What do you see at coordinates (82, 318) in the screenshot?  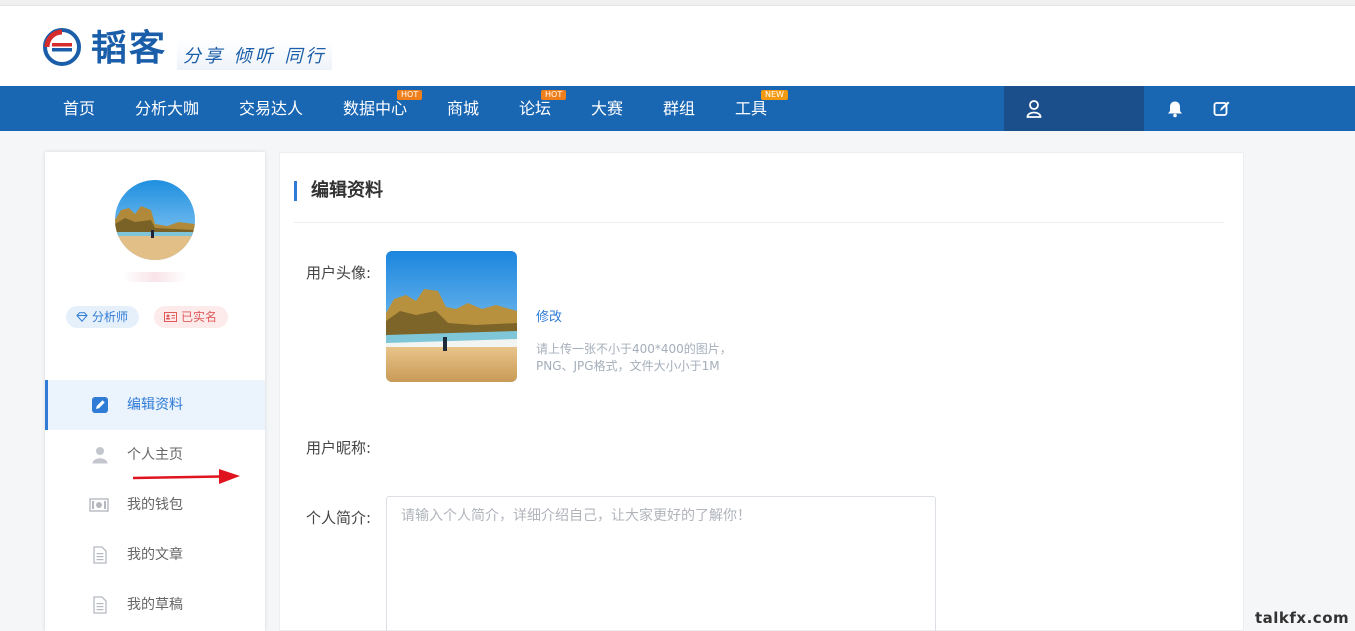 I see `diamond-icon` at bounding box center [82, 318].